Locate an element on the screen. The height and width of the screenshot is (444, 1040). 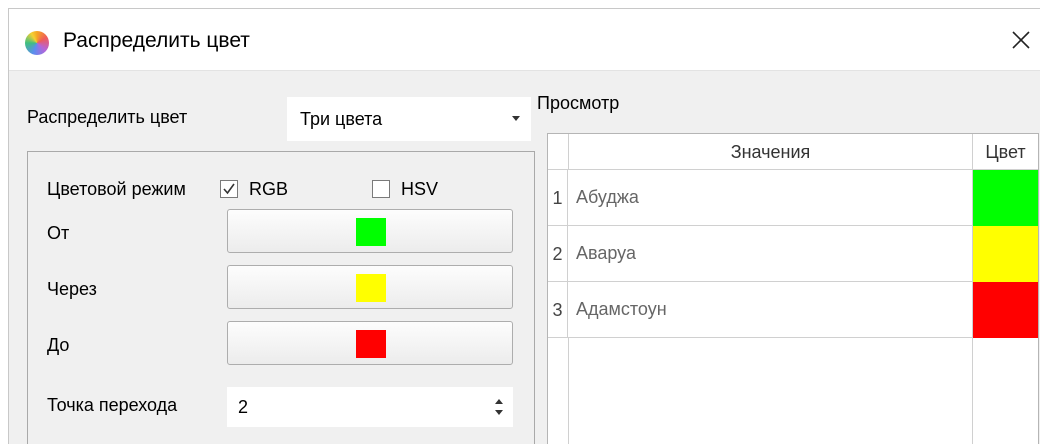
hsv-label: HSV is located at coordinates (420, 189).